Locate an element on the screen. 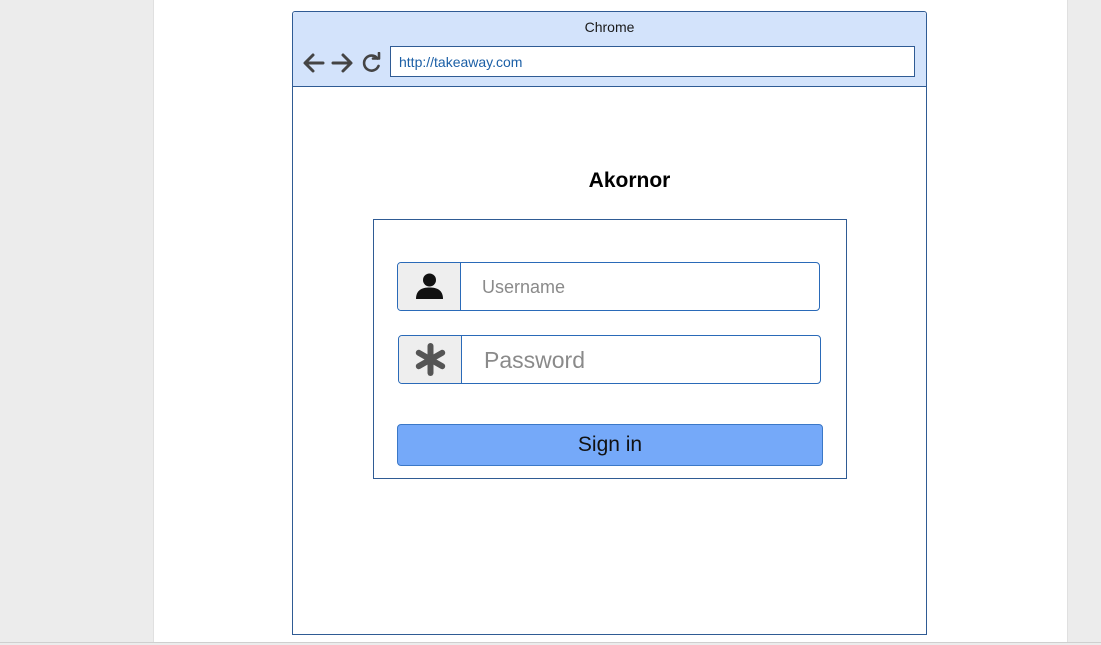  window-bottom-divider is located at coordinates (550, 642).